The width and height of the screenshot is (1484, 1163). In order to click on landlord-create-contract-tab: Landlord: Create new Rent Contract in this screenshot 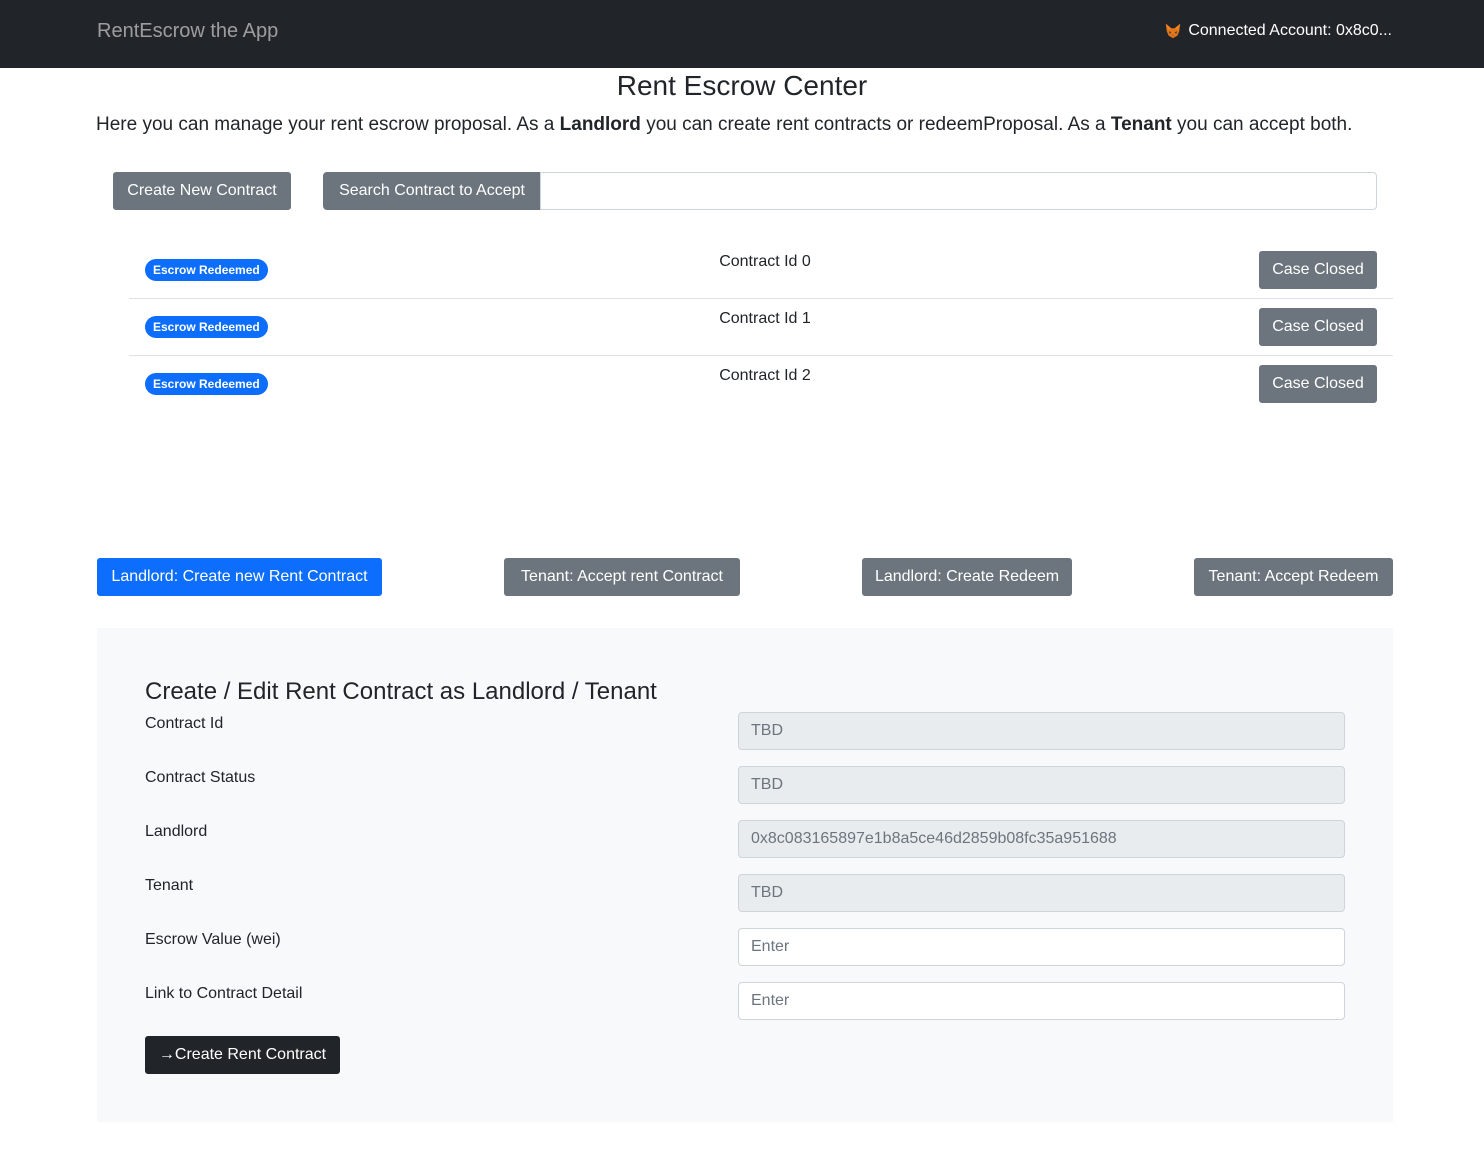, I will do `click(239, 577)`.